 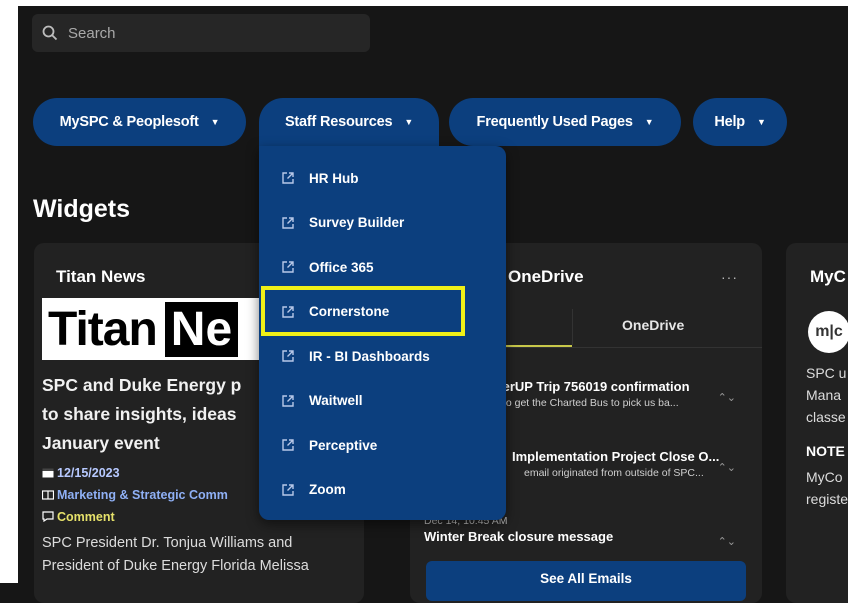 I want to click on dropdown-item-office-365: Office 365, so click(x=382, y=267).